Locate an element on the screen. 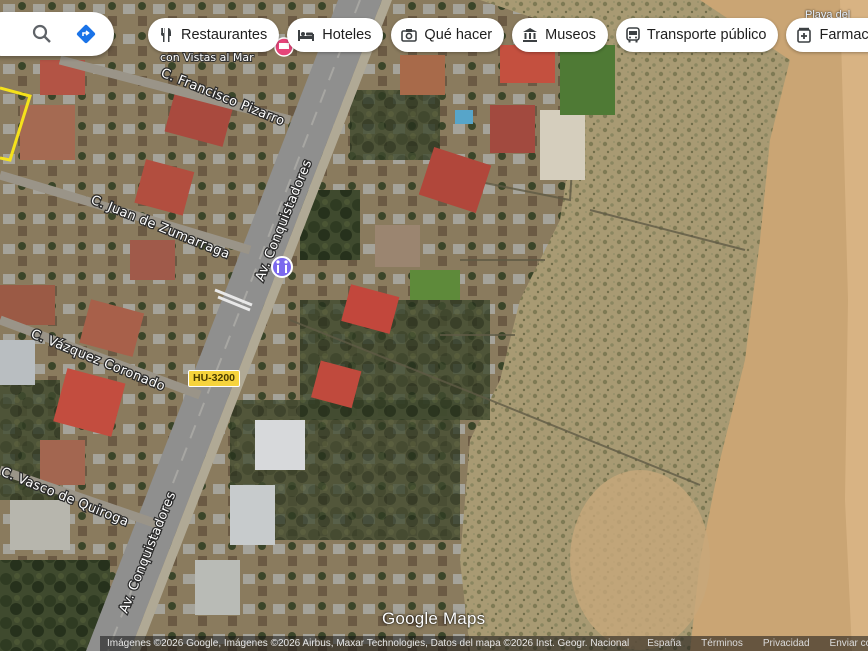  chip-museos: Museos is located at coordinates (560, 35).